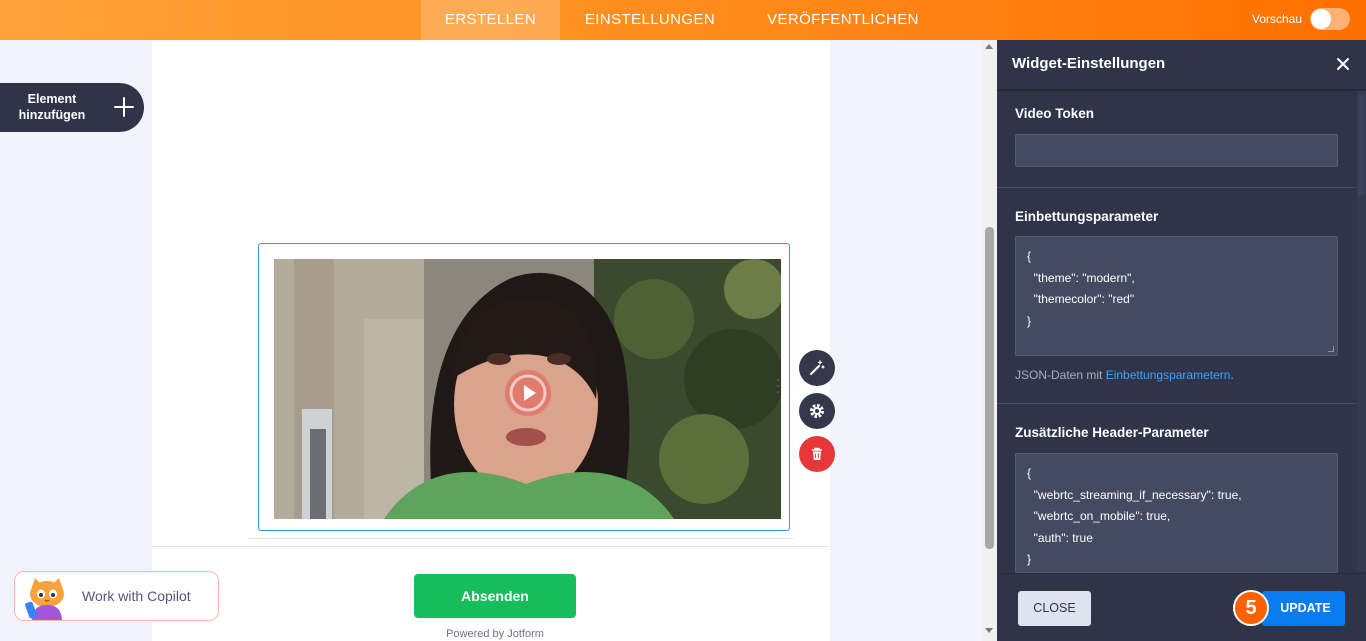 Image resolution: width=1366 pixels, height=641 pixels. Describe the element at coordinates (491, 546) in the screenshot. I see `form-divider` at that location.